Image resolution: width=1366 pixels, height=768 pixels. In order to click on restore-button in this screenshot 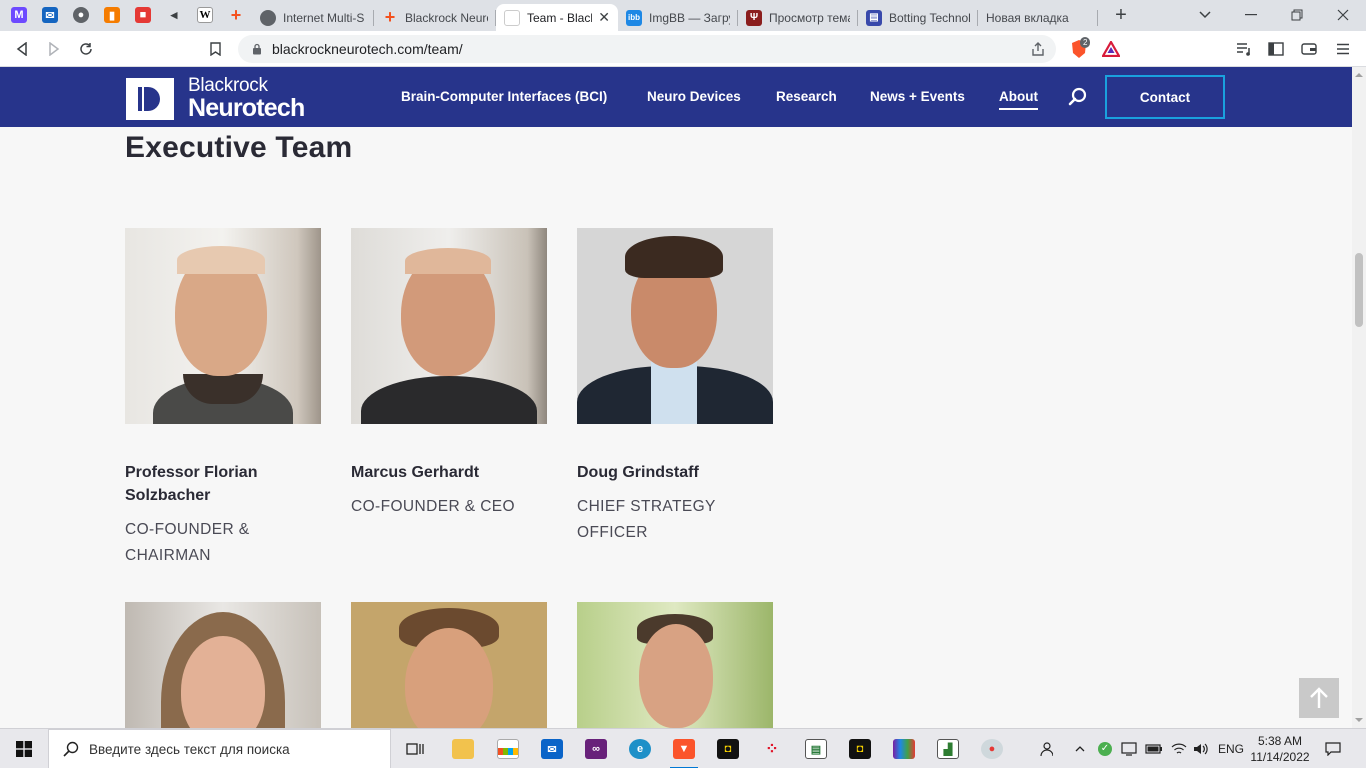, I will do `click(1297, 15)`.